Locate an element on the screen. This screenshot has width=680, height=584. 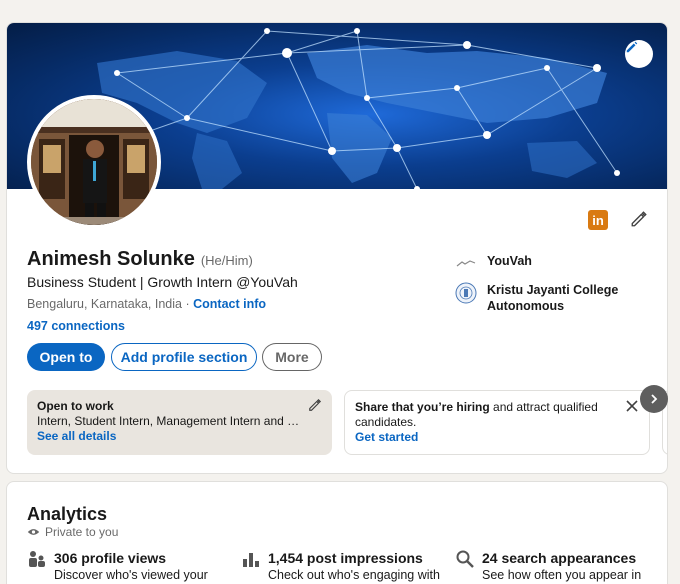
linkedin-icon: in is located at coordinates (598, 220).